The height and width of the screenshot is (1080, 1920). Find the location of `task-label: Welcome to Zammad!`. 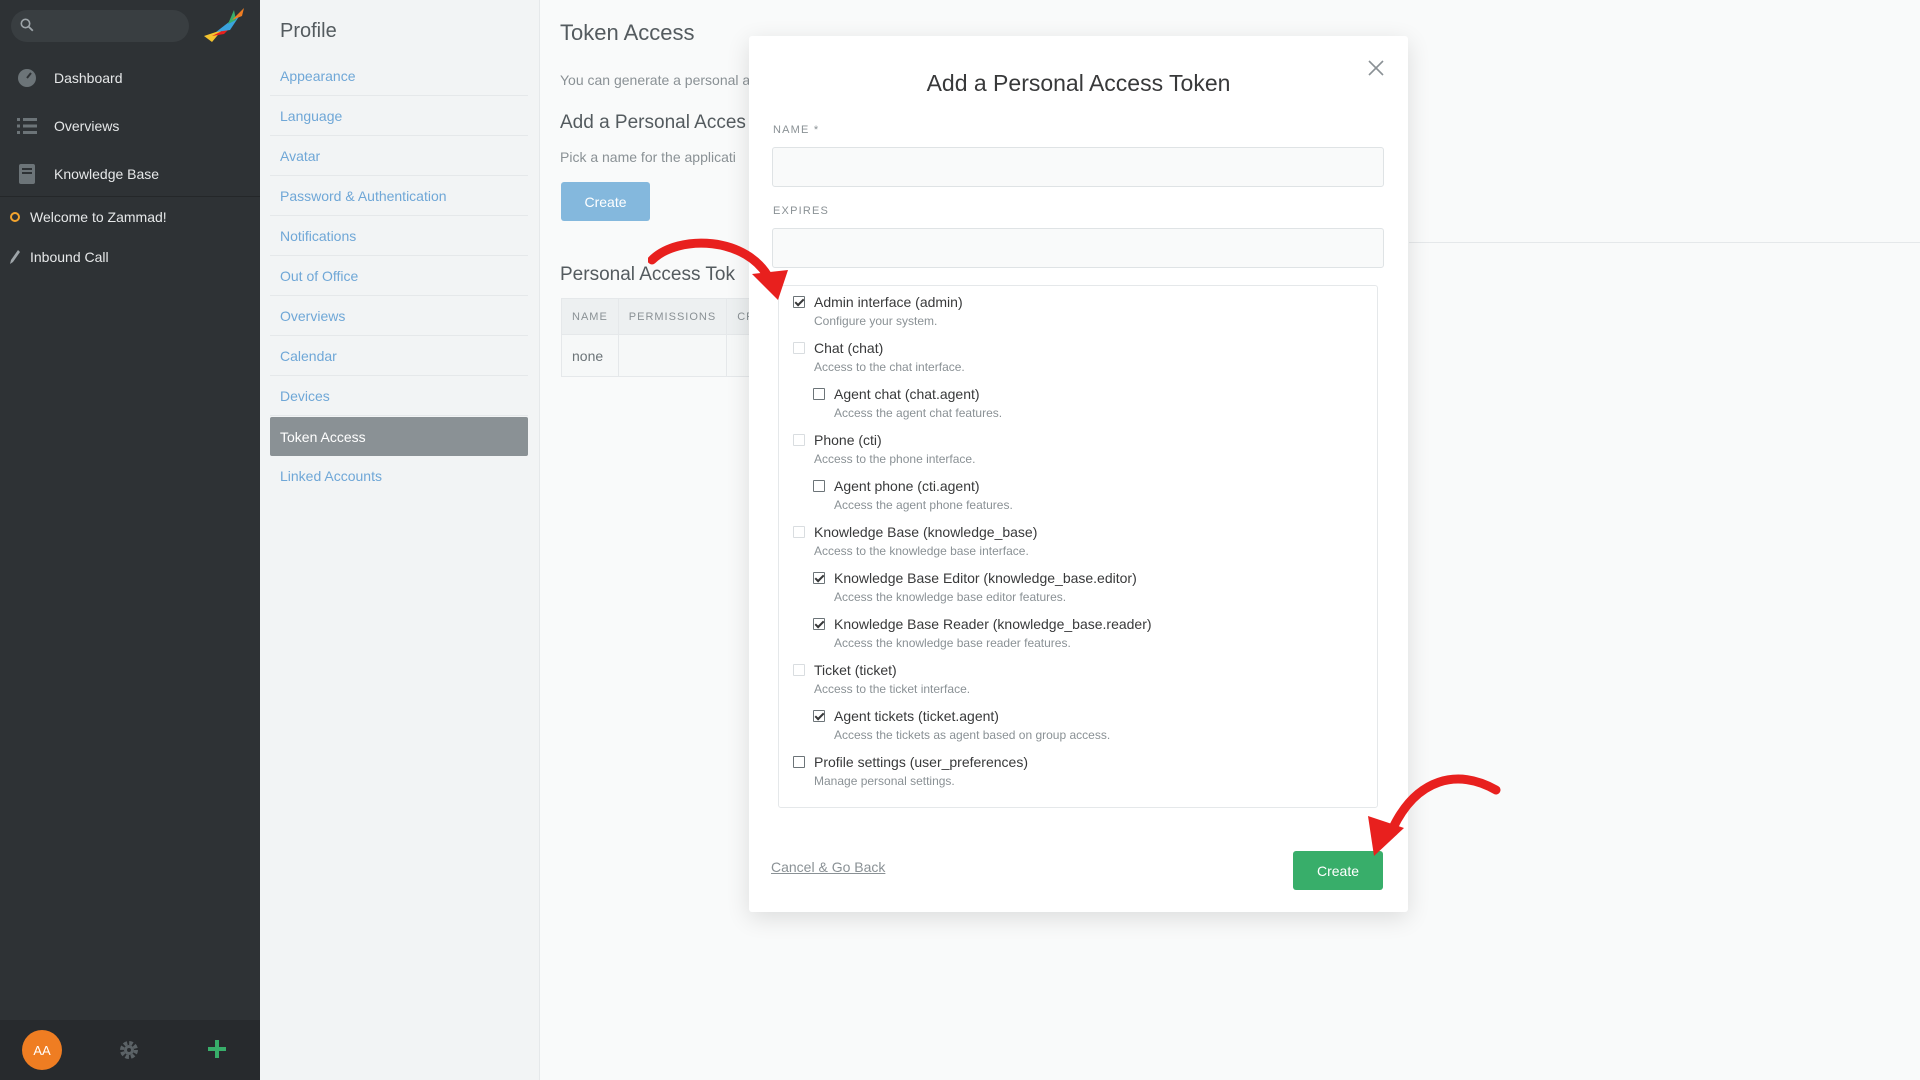

task-label: Welcome to Zammad! is located at coordinates (98, 217).